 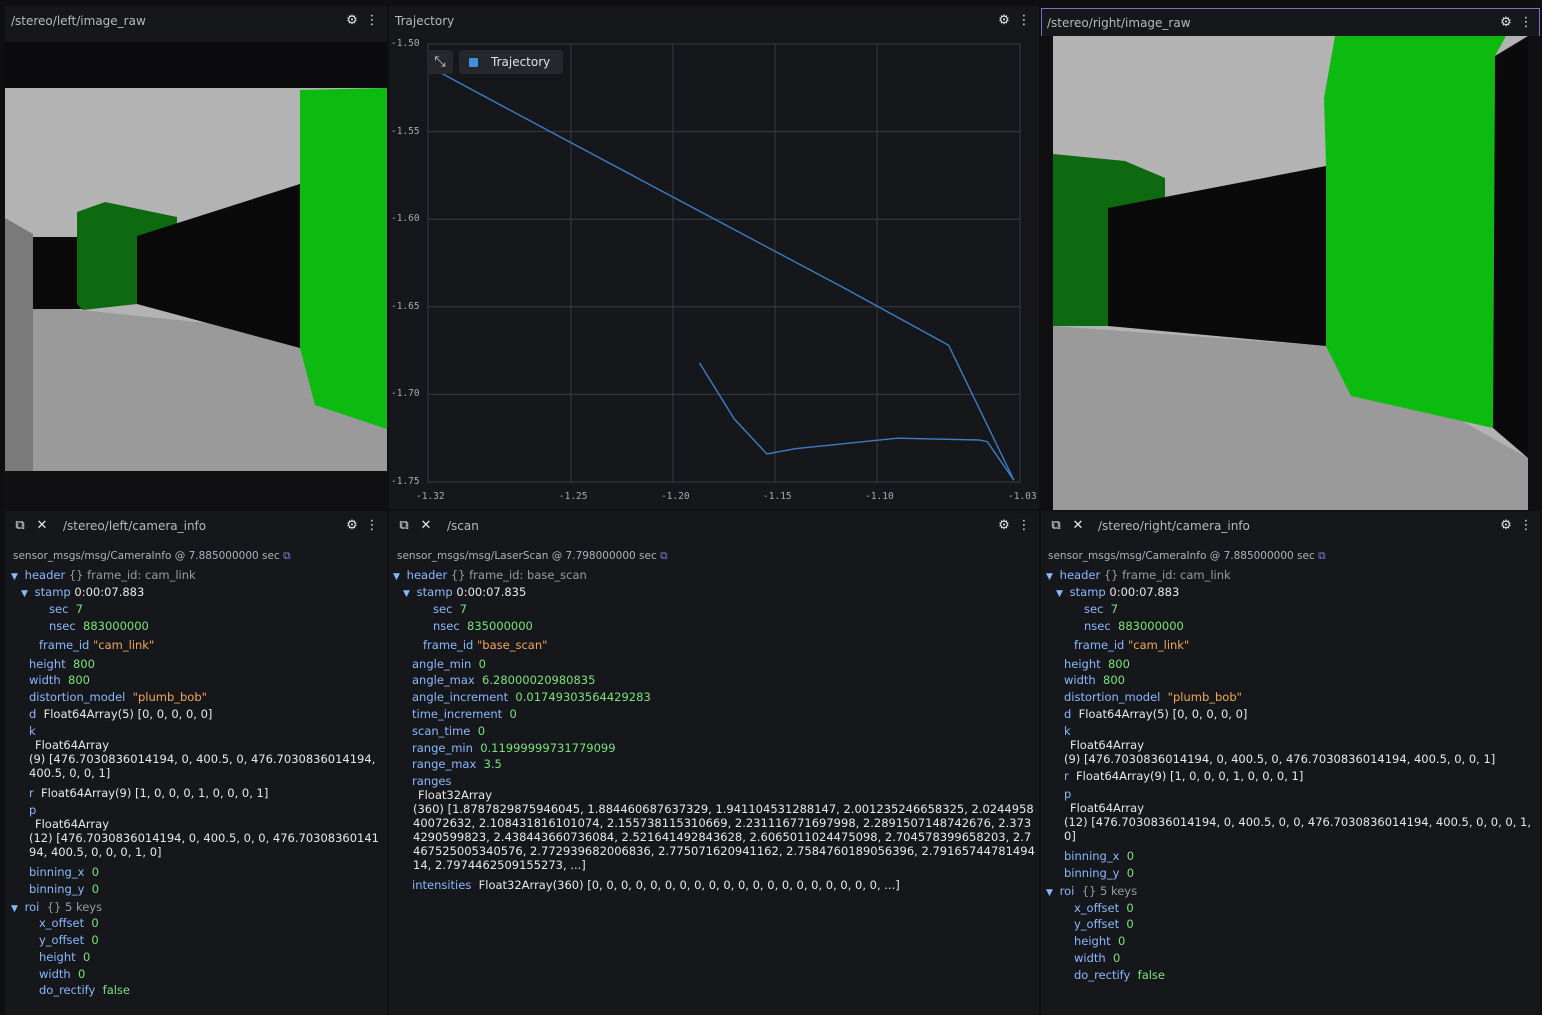 I want to click on legend-swatch, so click(x=473, y=62).